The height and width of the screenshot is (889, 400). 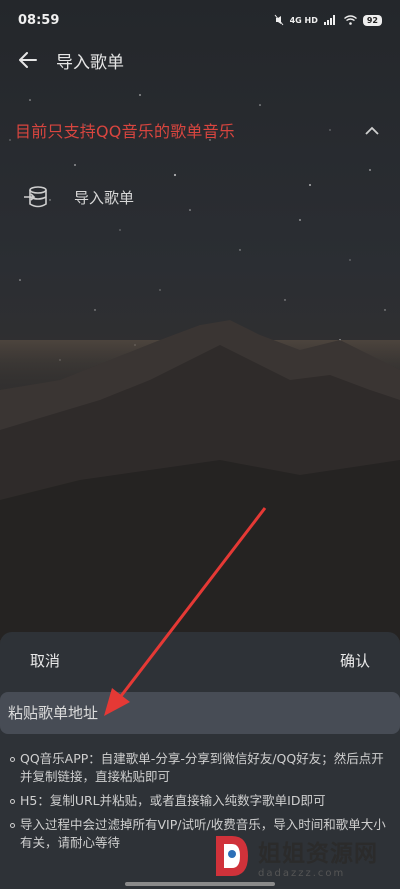 I want to click on back-arrow-icon, so click(x=28, y=60).